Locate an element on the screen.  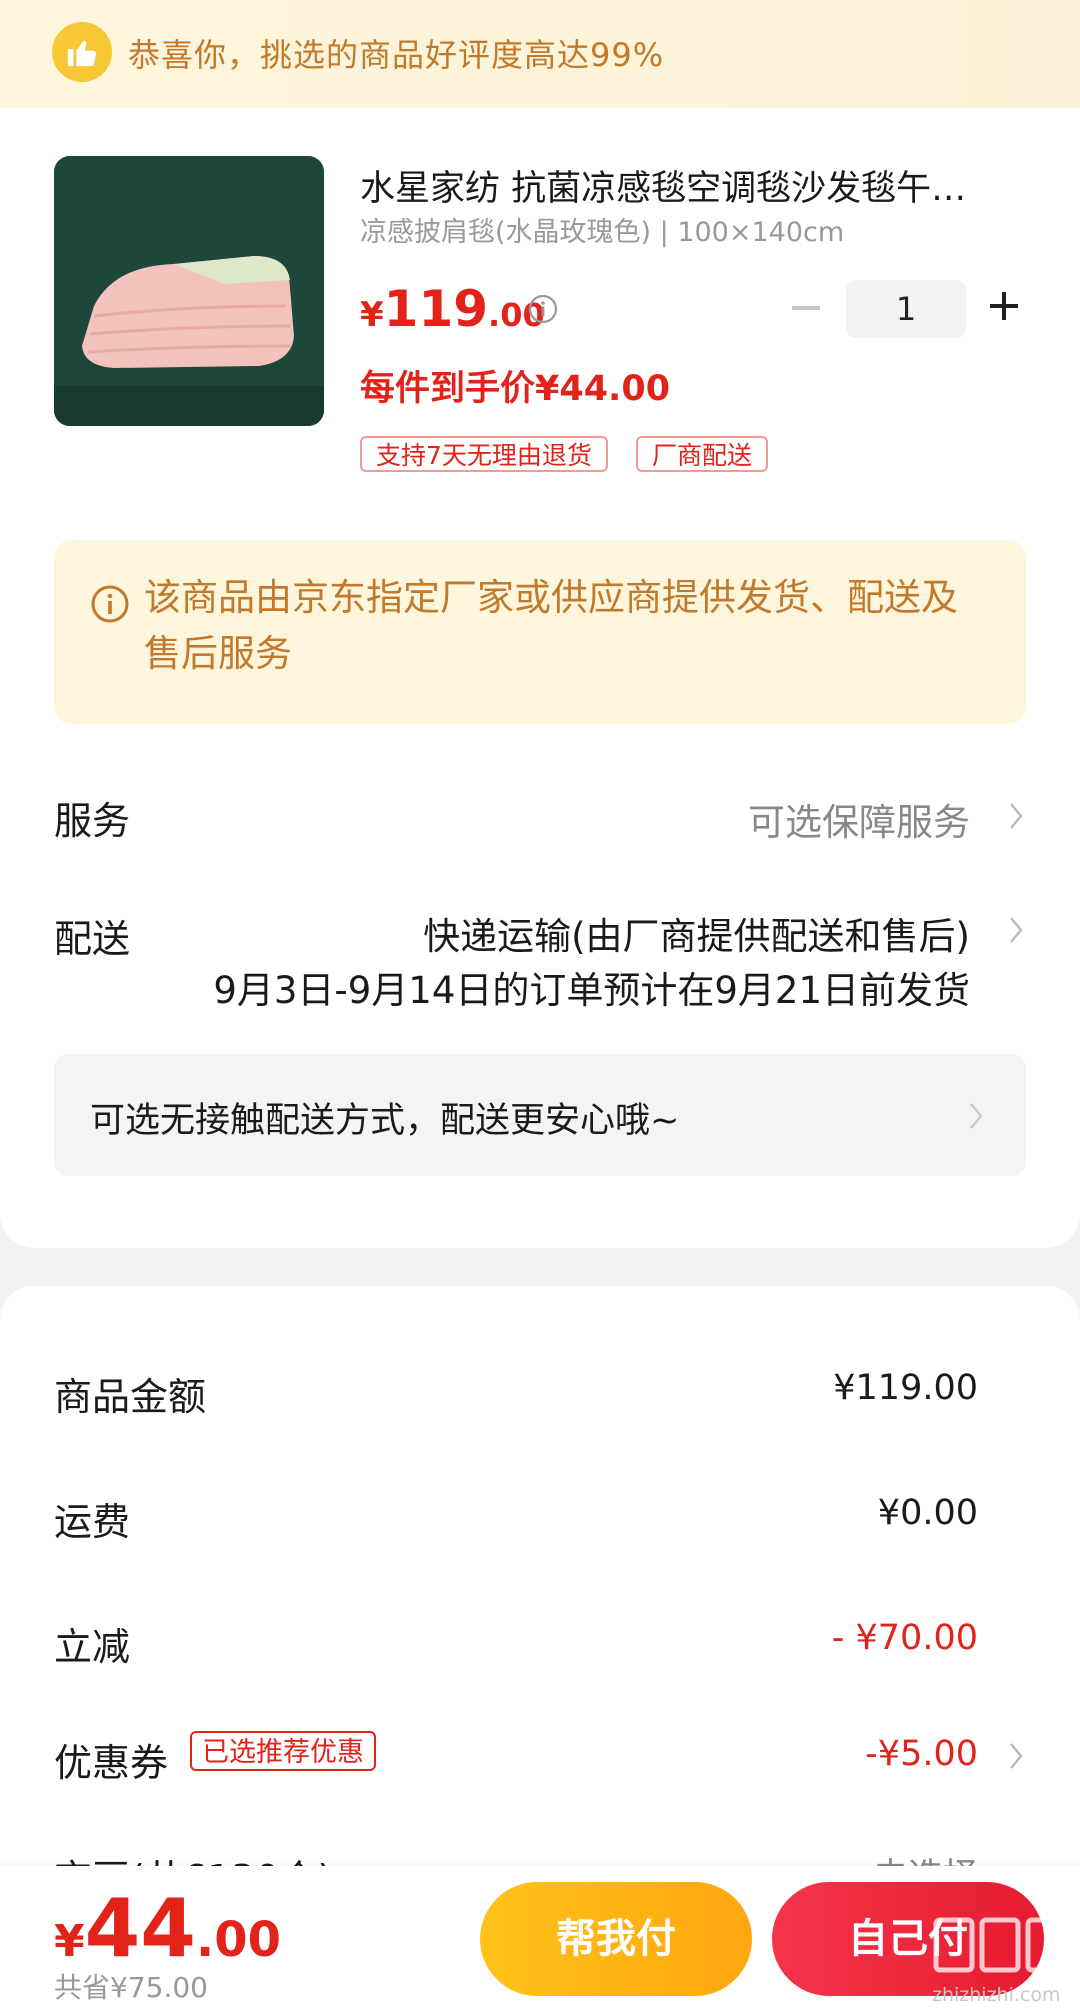
total-price: ¥44.00 is located at coordinates (167, 1928).